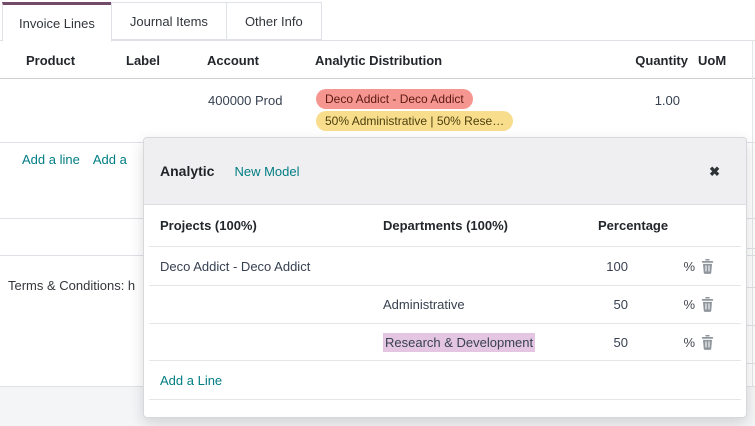  What do you see at coordinates (633, 225) in the screenshot?
I see `column-header-percentage: Percentage` at bounding box center [633, 225].